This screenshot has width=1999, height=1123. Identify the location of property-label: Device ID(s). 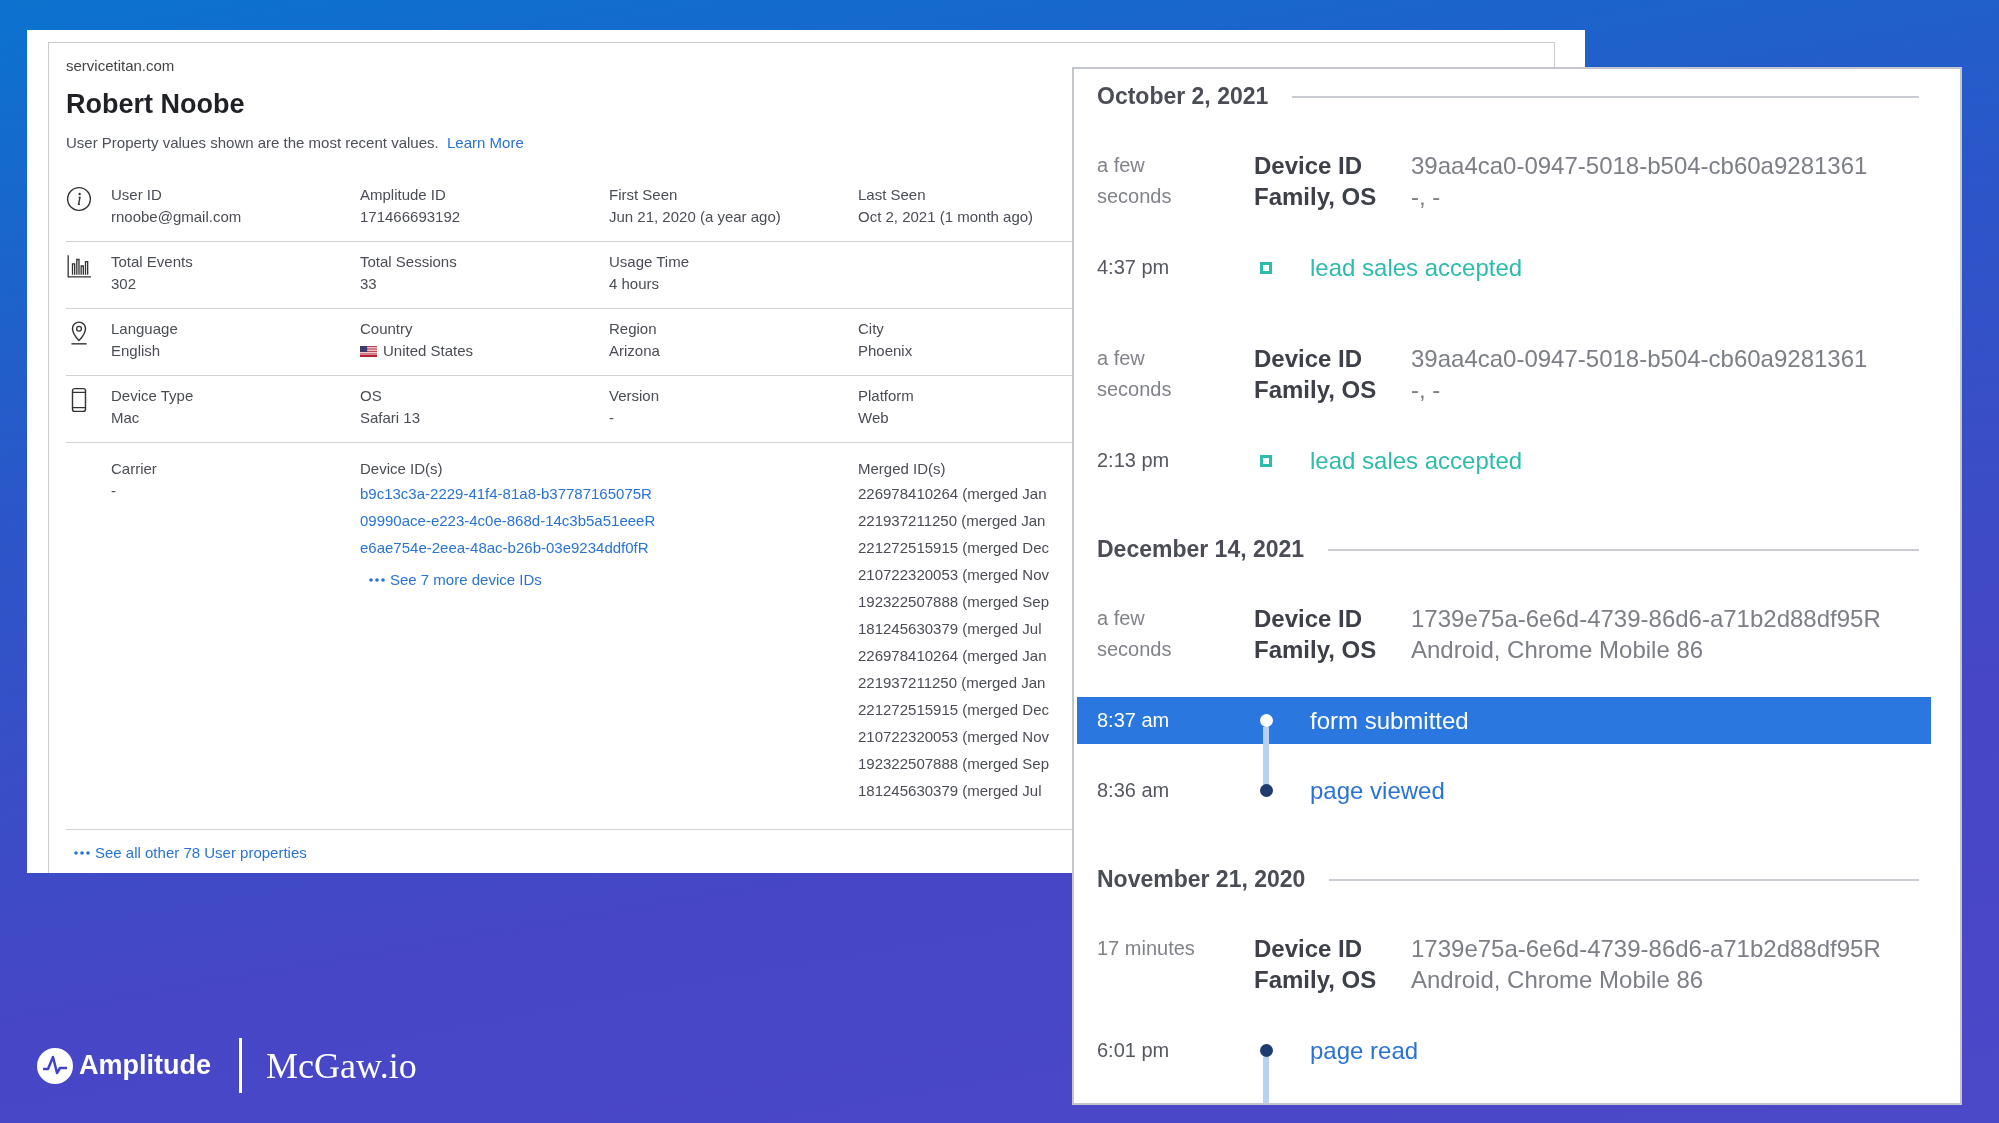
(401, 469).